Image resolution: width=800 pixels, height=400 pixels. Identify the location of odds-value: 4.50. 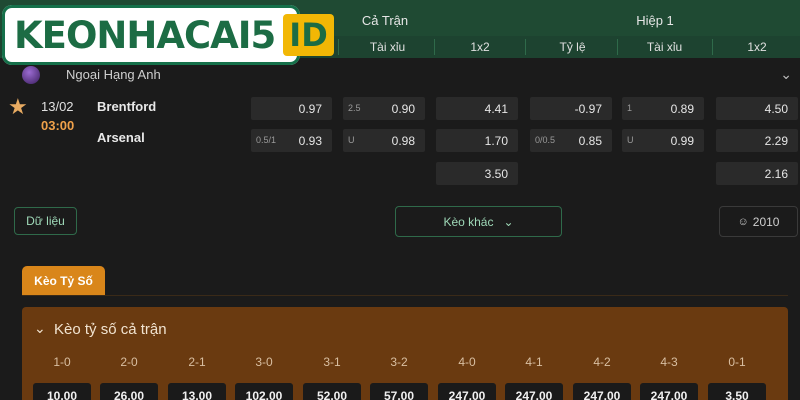
(776, 109).